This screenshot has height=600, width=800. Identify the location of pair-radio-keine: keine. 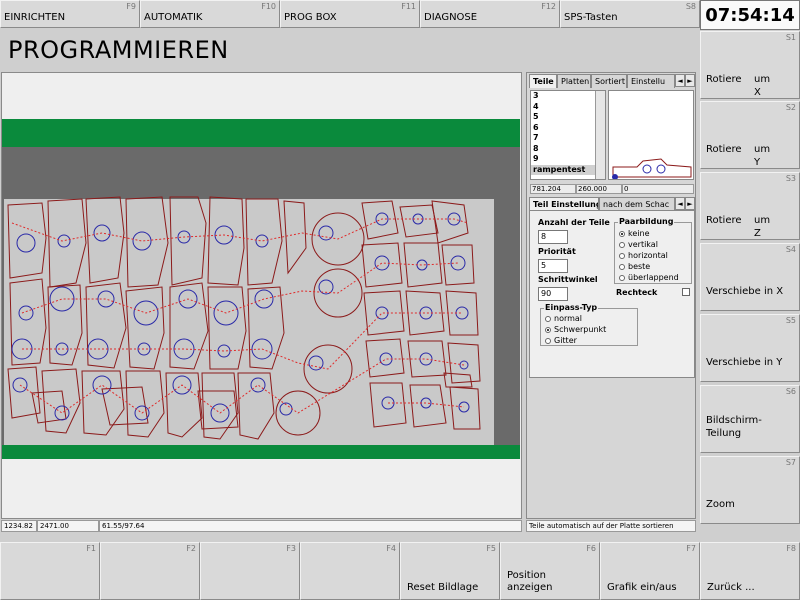
(634, 233).